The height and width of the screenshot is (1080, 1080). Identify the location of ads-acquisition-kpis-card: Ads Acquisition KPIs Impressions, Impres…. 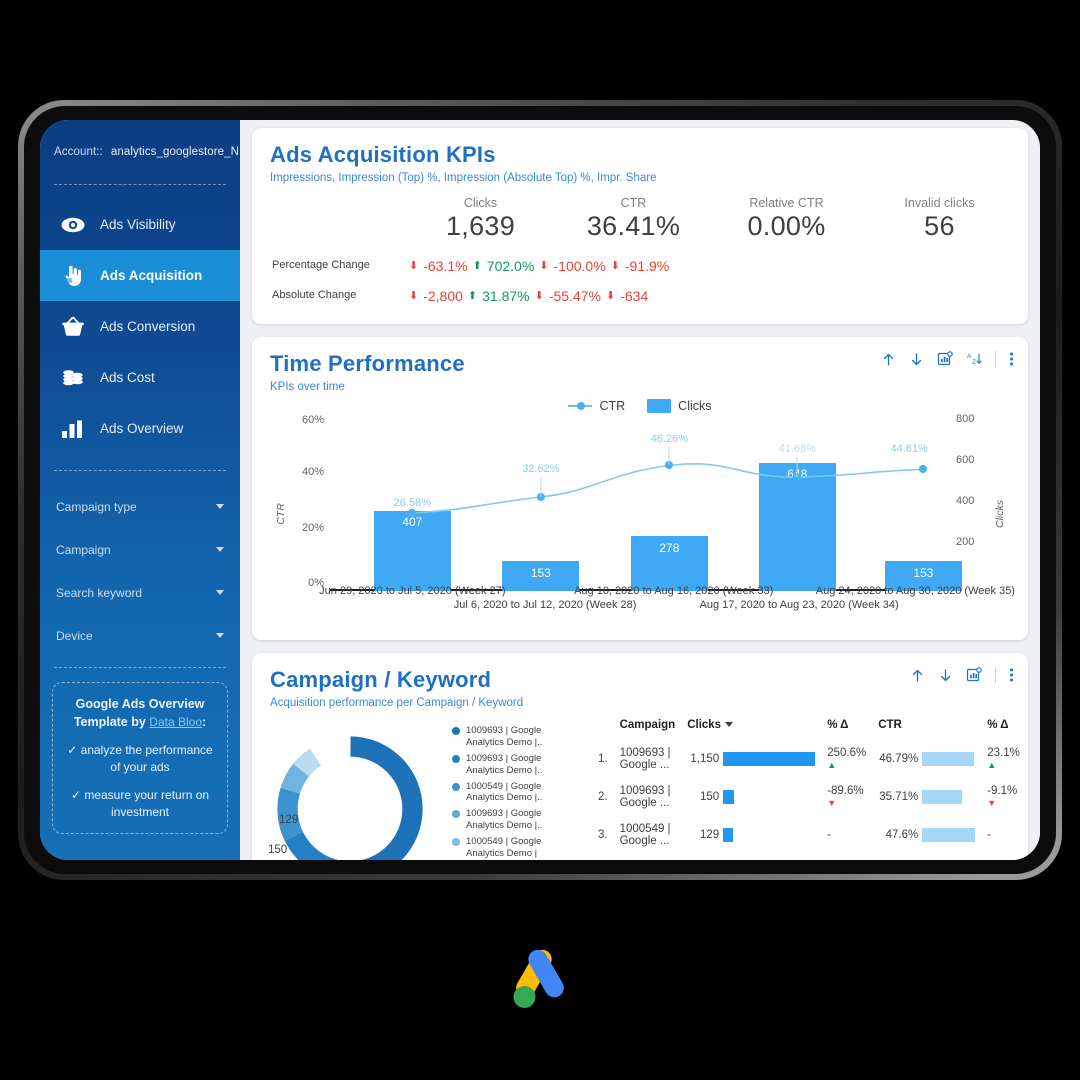
(640, 226).